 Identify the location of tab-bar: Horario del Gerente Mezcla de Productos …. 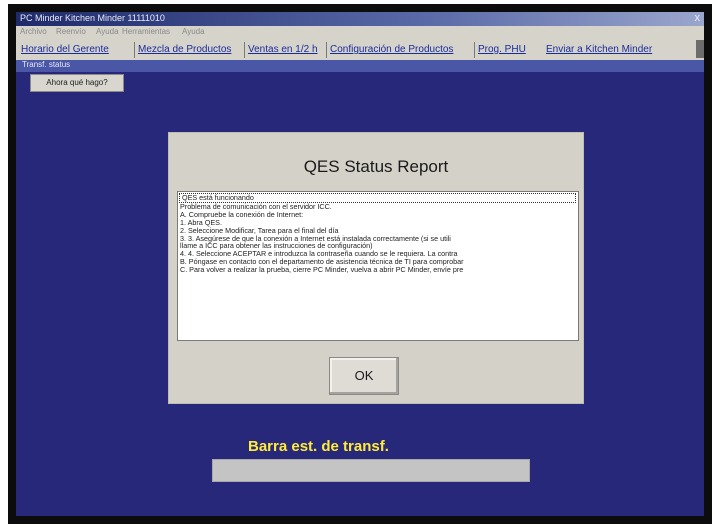
(360, 49).